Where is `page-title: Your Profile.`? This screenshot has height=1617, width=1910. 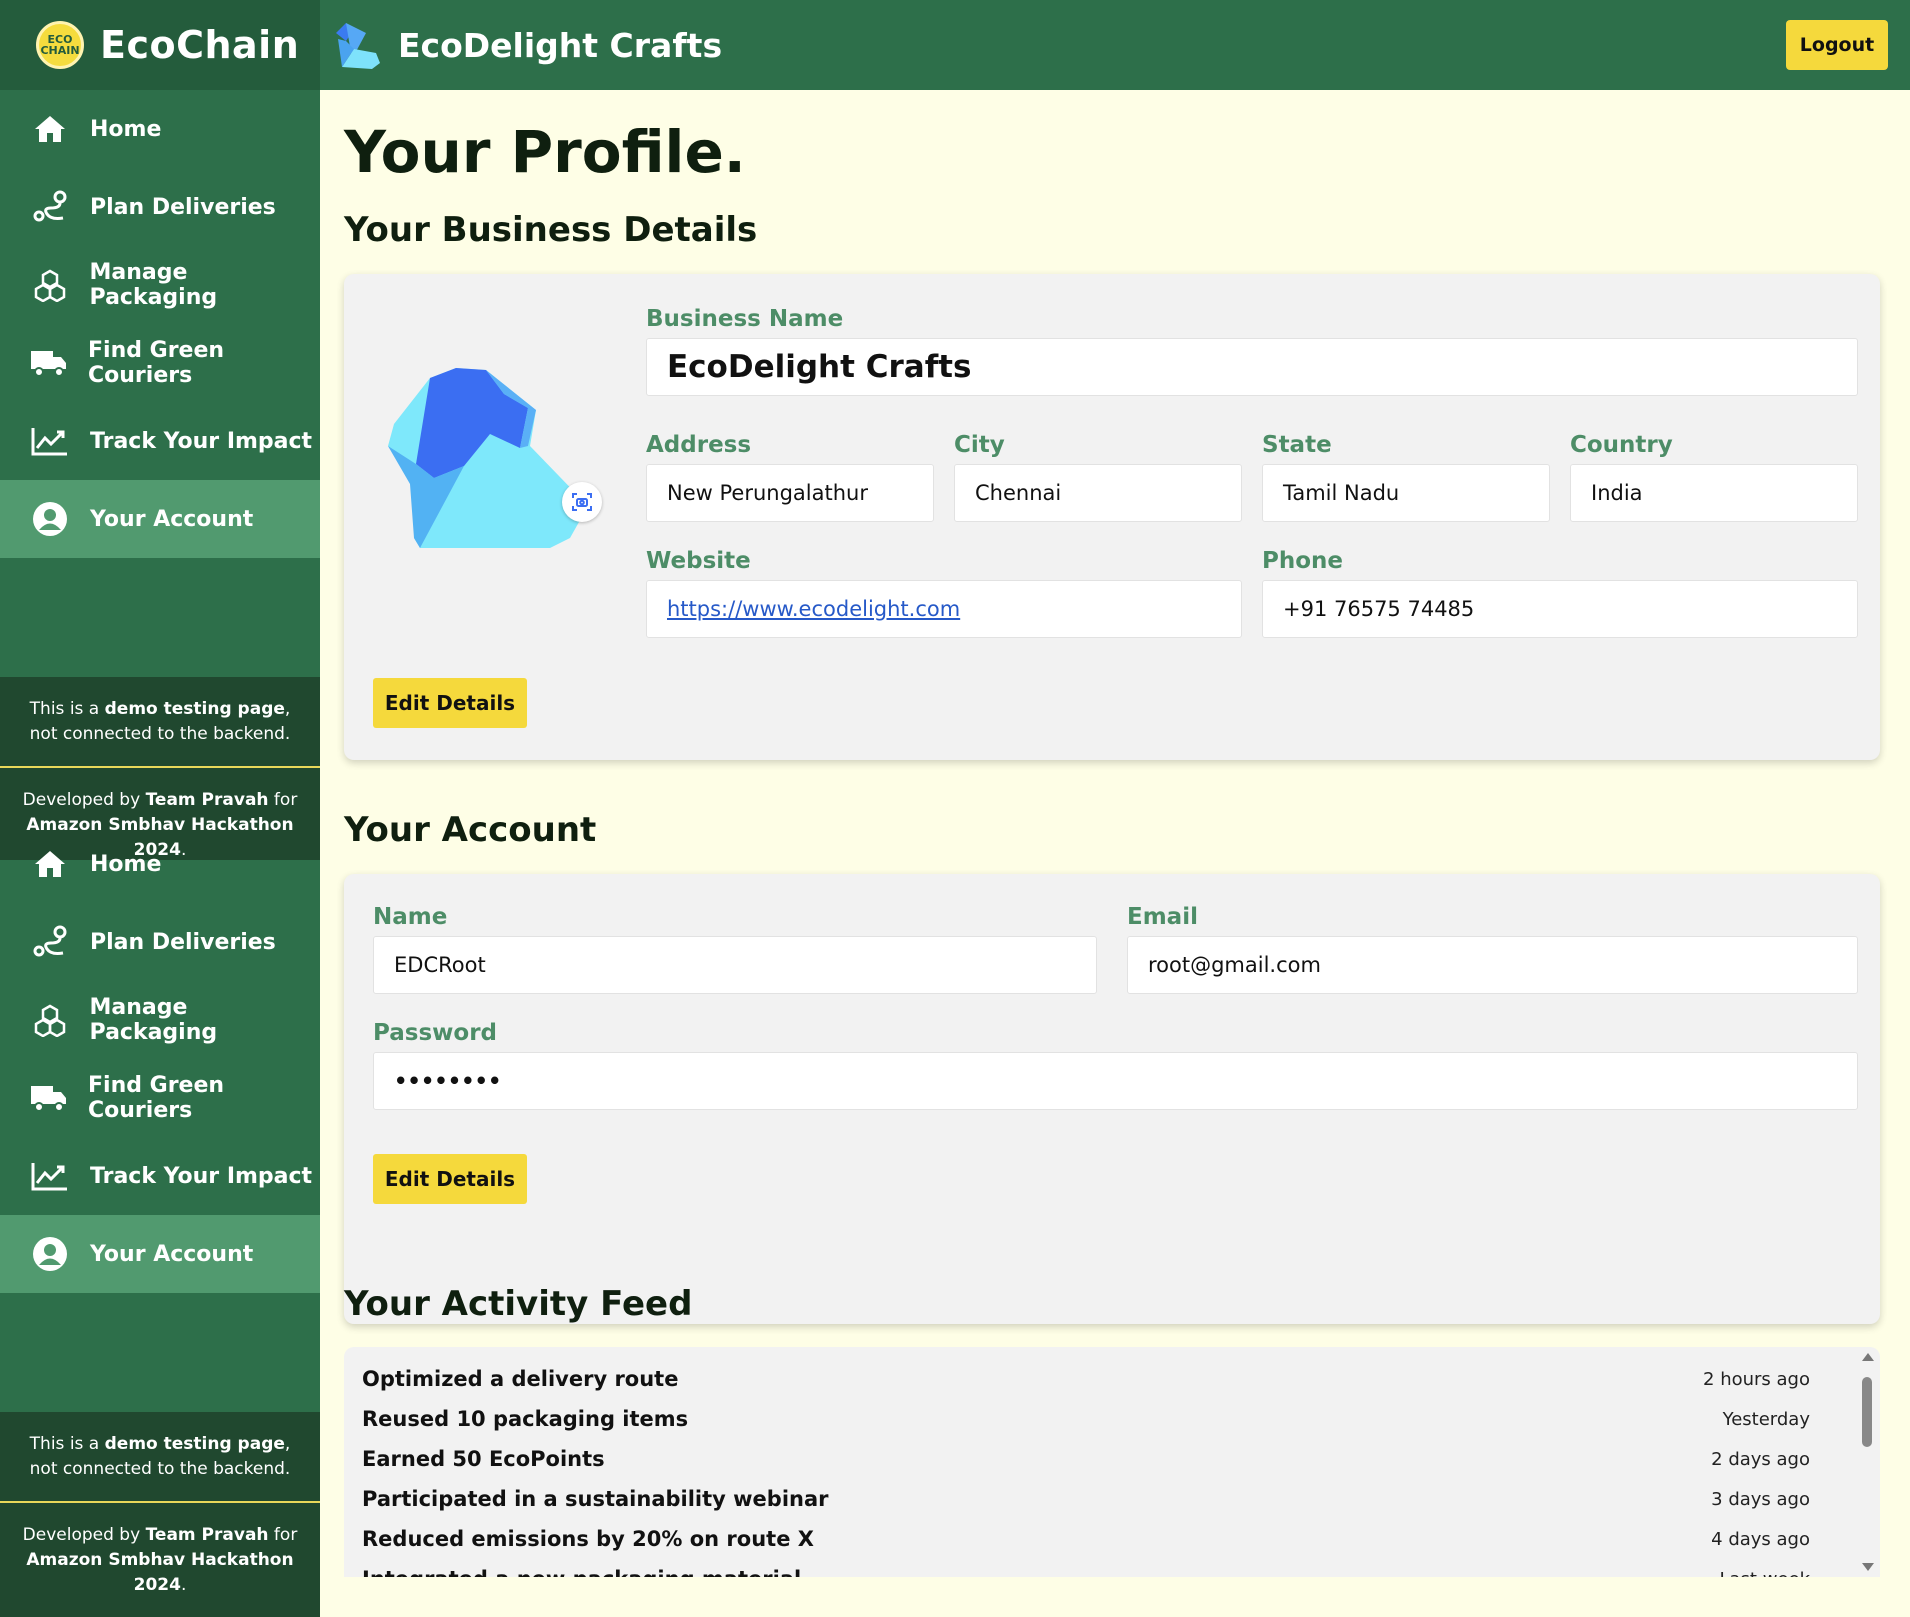
page-title: Your Profile. is located at coordinates (545, 152).